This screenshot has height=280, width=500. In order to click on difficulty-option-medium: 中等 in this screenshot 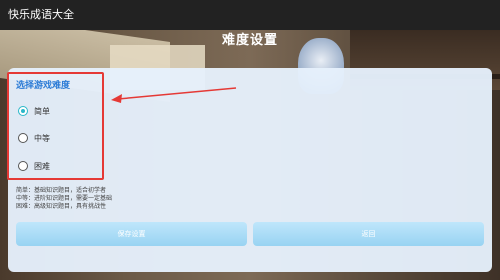, I will do `click(34, 138)`.